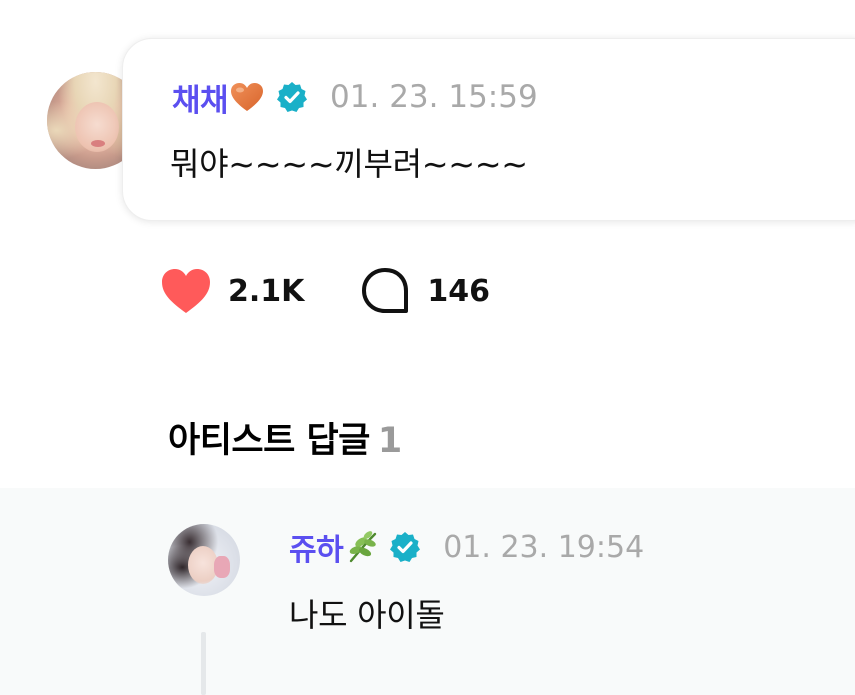  I want to click on comment-button: 146, so click(397, 291).